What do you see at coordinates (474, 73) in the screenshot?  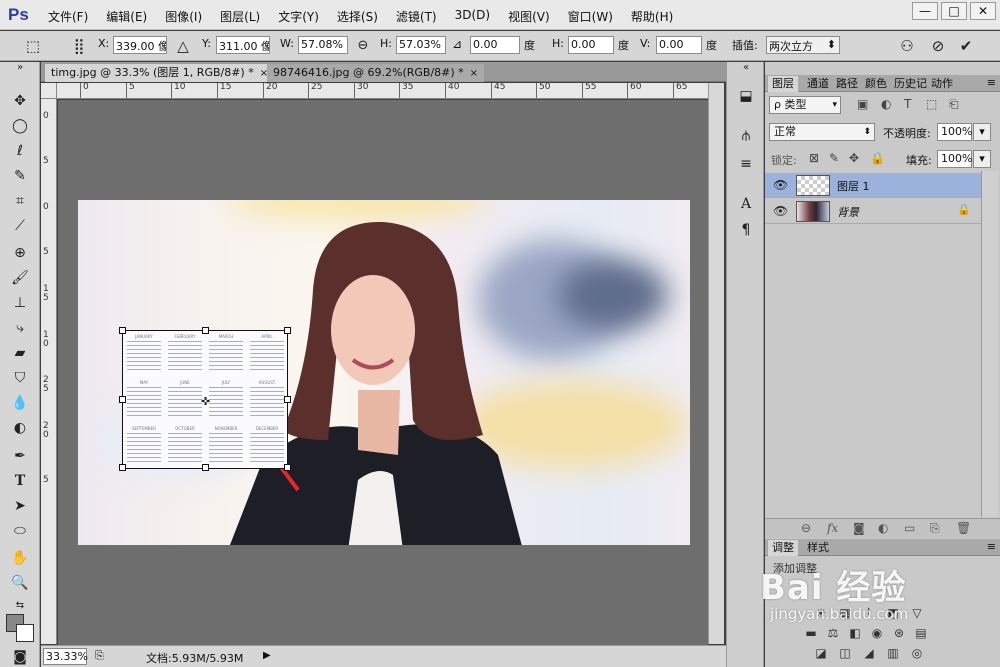 I see `tab-close-icon: ×` at bounding box center [474, 73].